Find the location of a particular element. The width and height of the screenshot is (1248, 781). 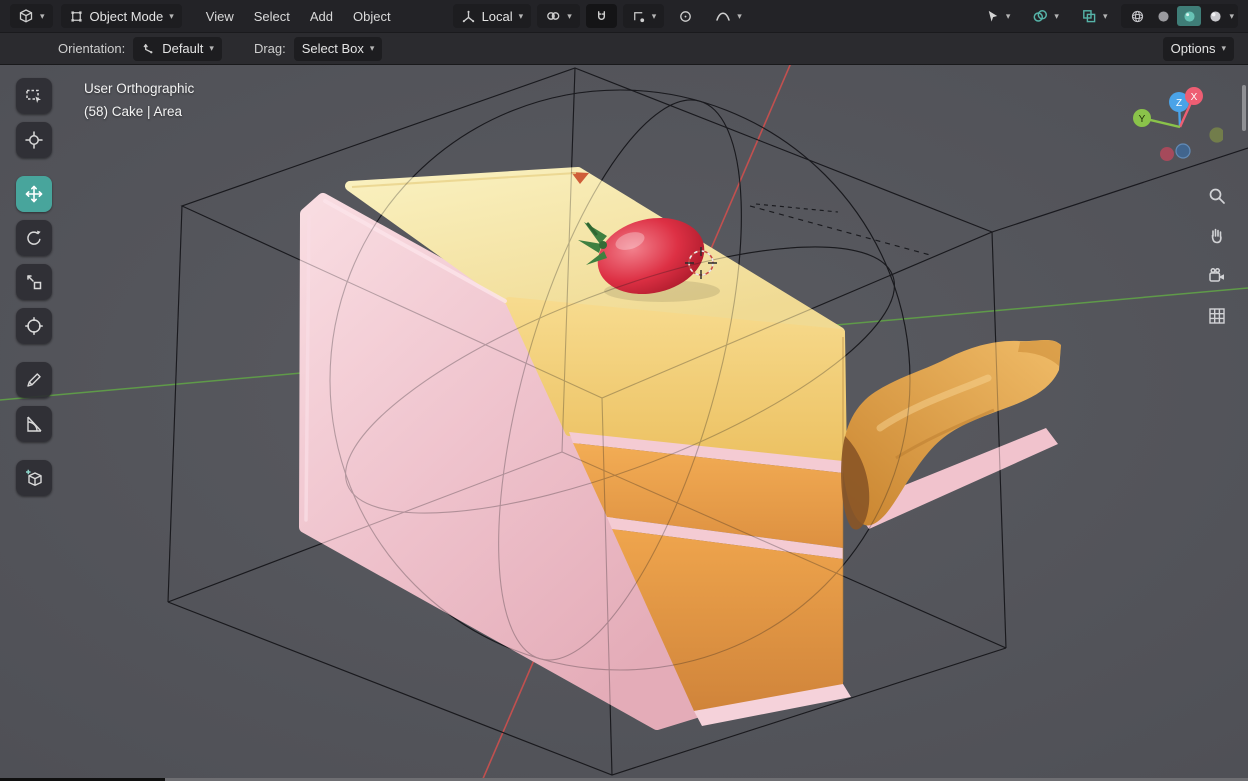

navigation-gizmo: Y Z X is located at coordinates (1163, 129).